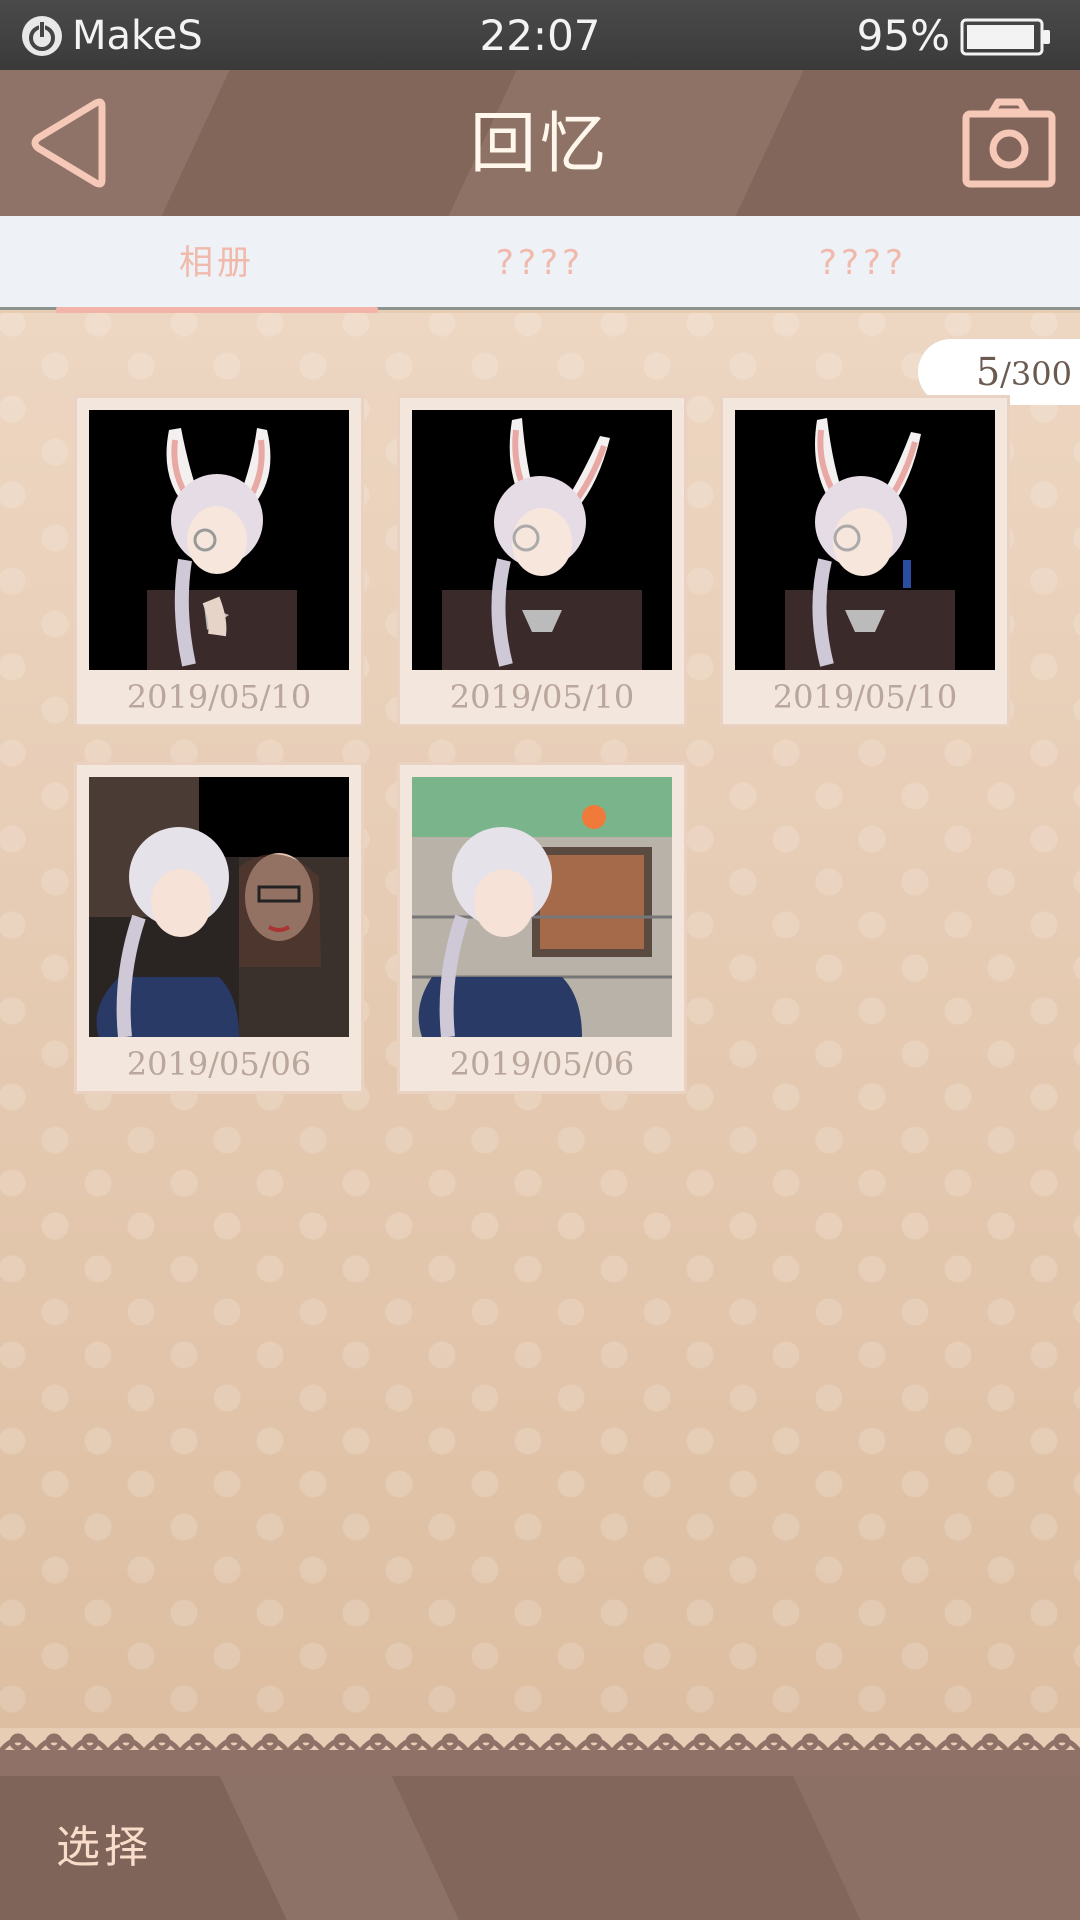  What do you see at coordinates (1009, 143) in the screenshot?
I see `camera-icon` at bounding box center [1009, 143].